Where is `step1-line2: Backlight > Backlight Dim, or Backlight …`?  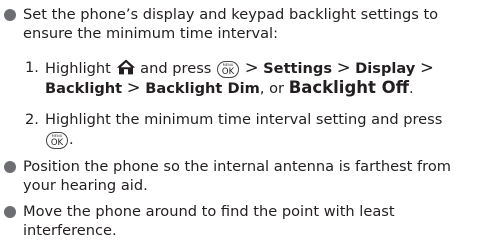 step1-line2: Backlight > Backlight Dim, or Backlight … is located at coordinates (229, 88).